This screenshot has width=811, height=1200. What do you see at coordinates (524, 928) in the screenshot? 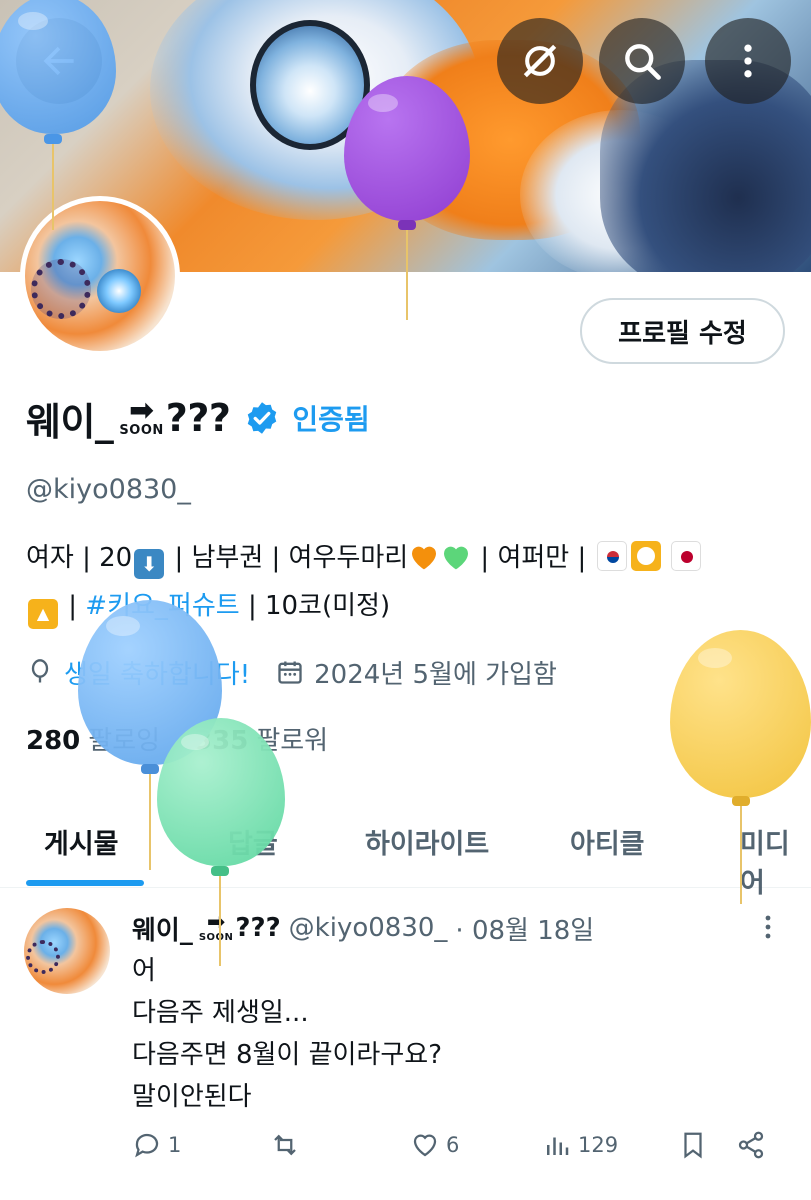
I see `post-date: · 08월 18일` at bounding box center [524, 928].